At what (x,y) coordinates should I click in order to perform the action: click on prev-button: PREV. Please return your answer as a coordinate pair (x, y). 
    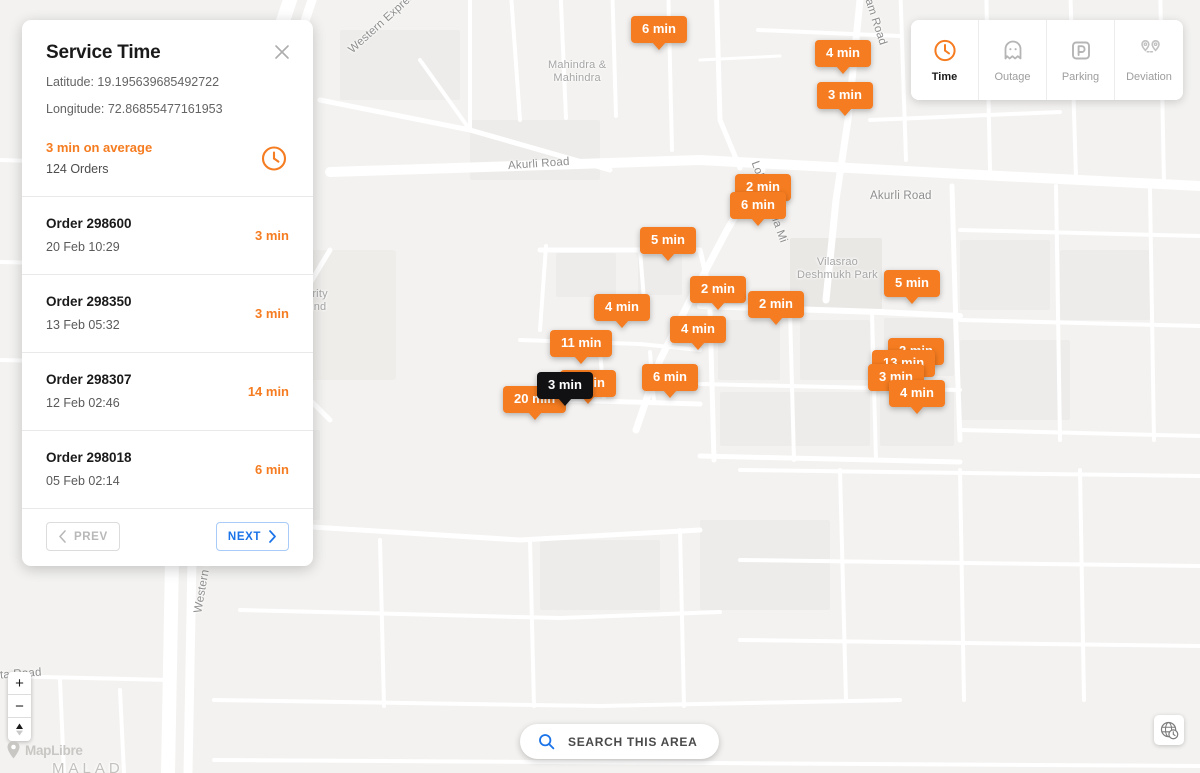
    Looking at the image, I should click on (83, 536).